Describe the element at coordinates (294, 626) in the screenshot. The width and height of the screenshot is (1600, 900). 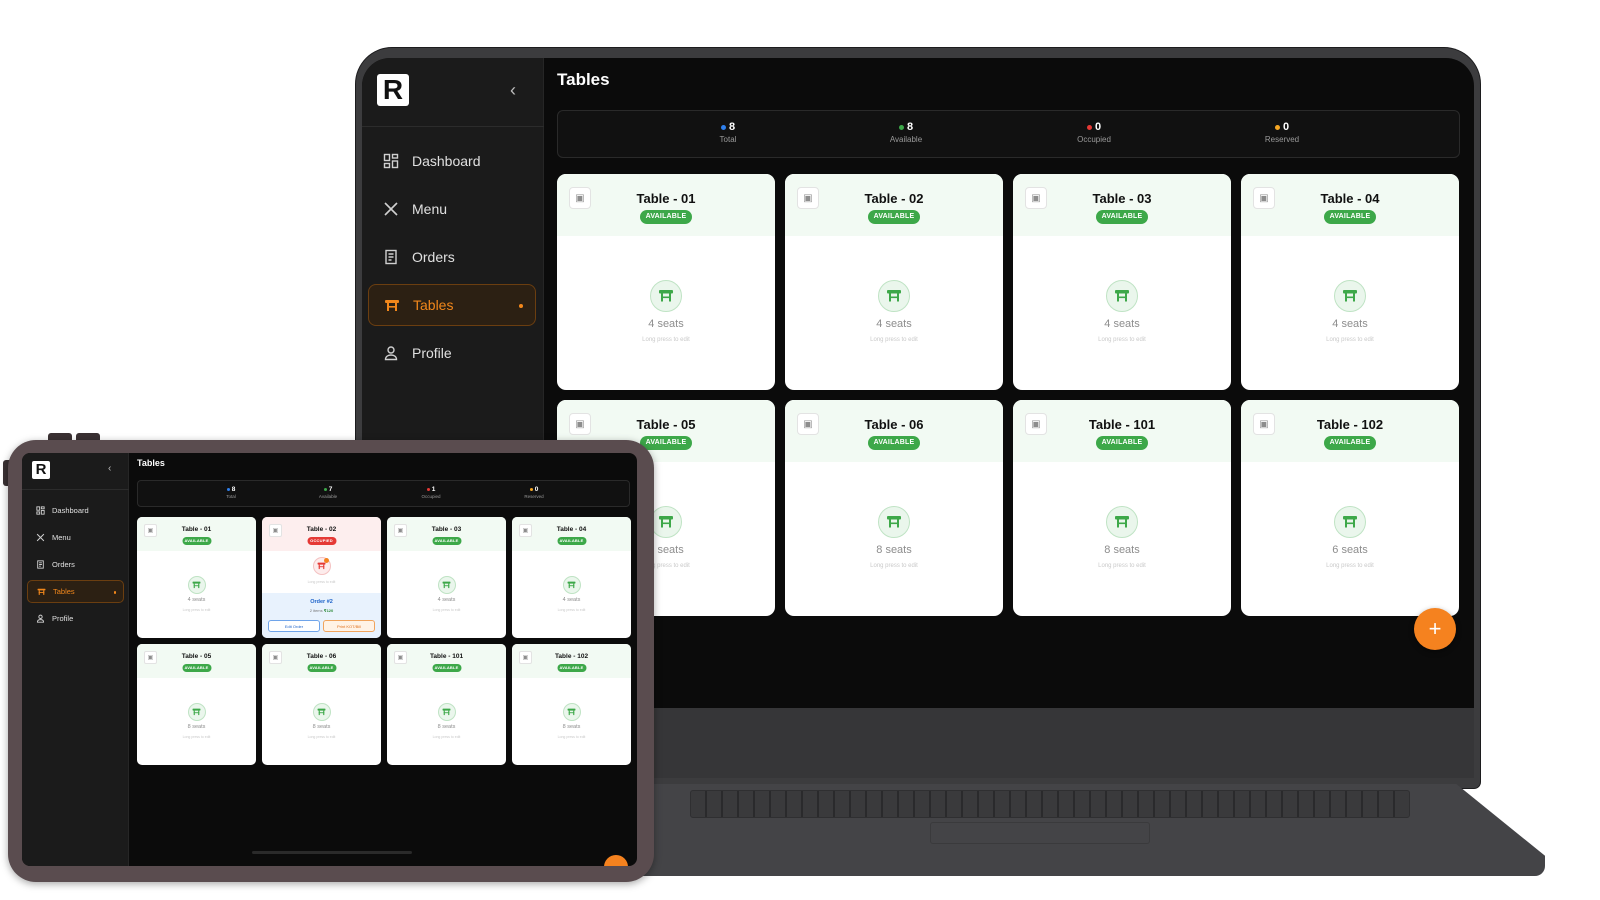
I see `edit-order-button: Edit Order` at that location.